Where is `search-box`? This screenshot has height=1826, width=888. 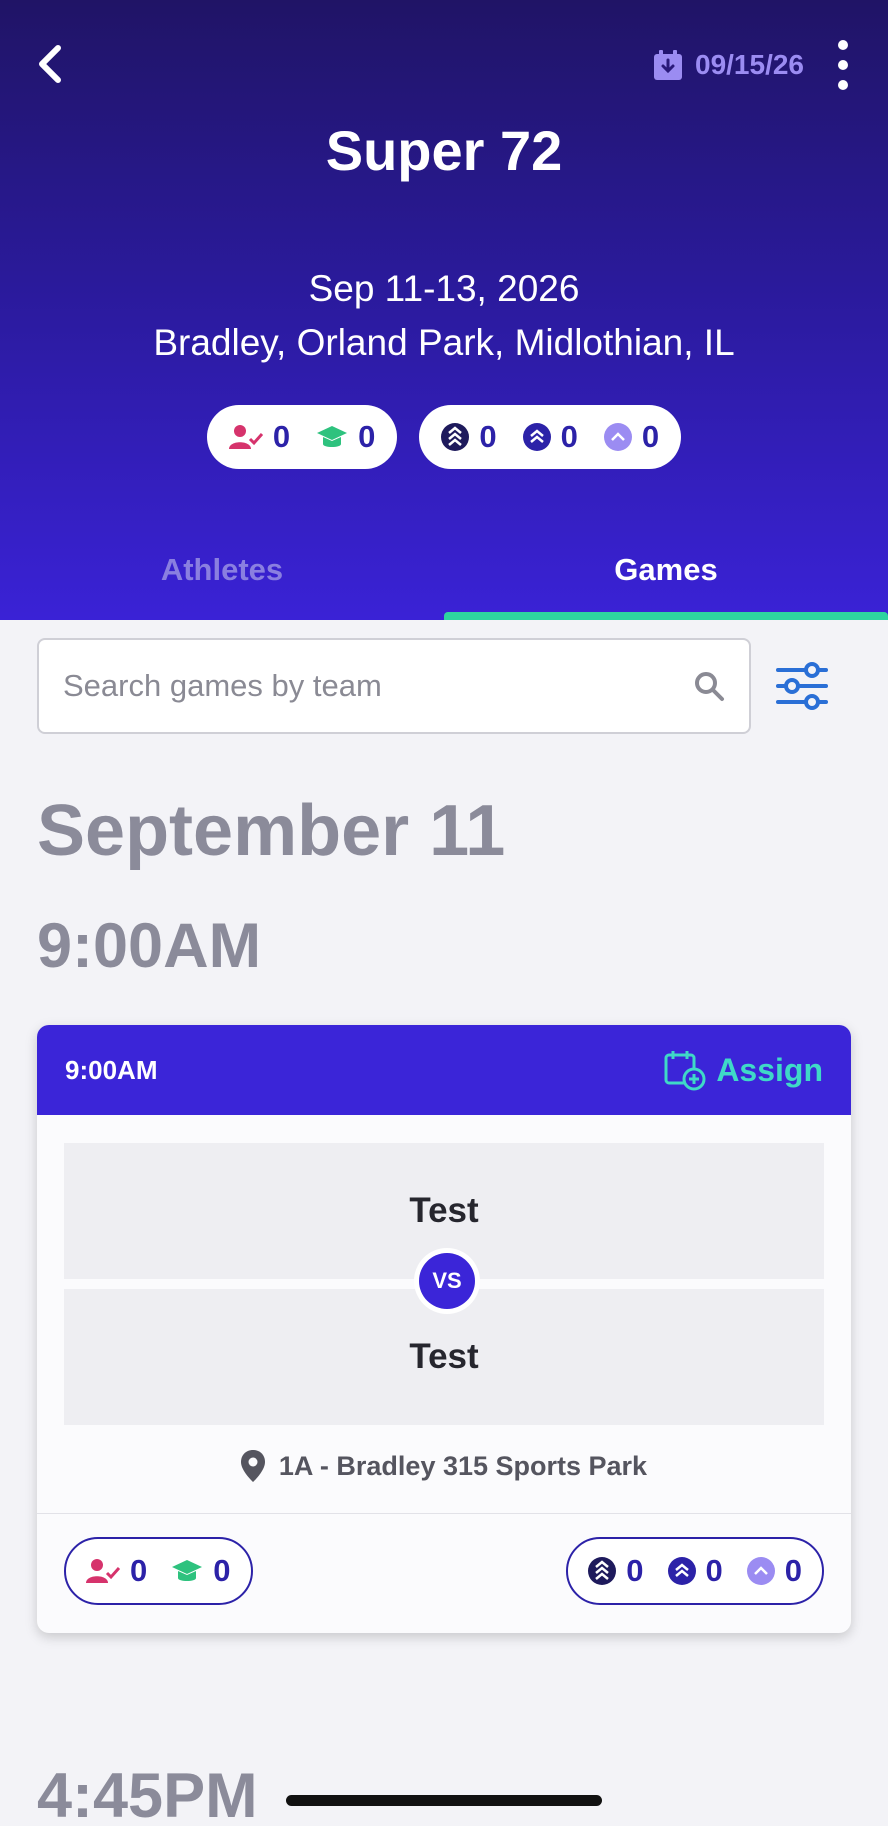
search-box is located at coordinates (394, 686).